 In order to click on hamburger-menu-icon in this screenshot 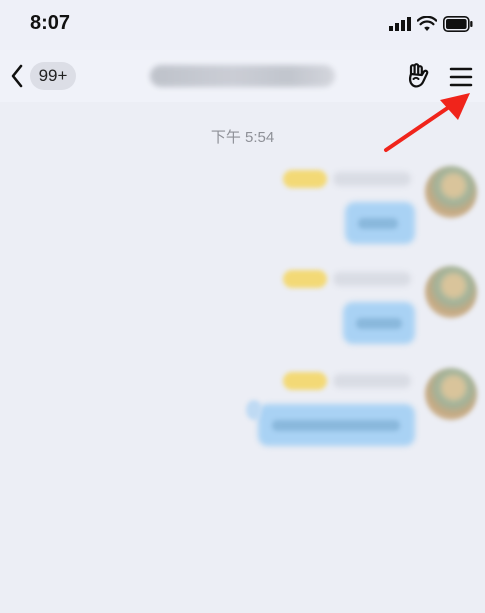, I will do `click(461, 77)`.